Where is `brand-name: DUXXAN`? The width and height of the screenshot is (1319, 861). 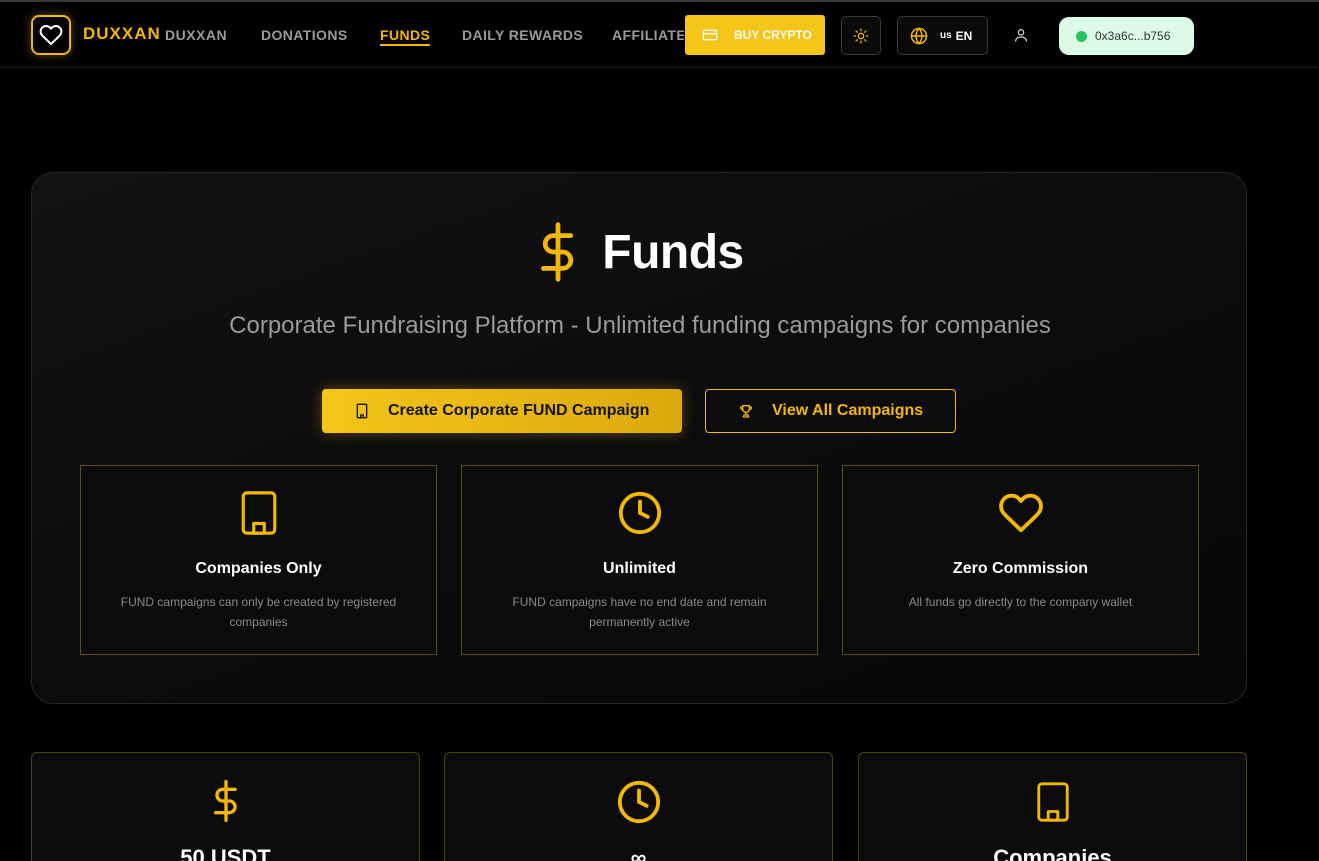 brand-name: DUXXAN is located at coordinates (122, 34).